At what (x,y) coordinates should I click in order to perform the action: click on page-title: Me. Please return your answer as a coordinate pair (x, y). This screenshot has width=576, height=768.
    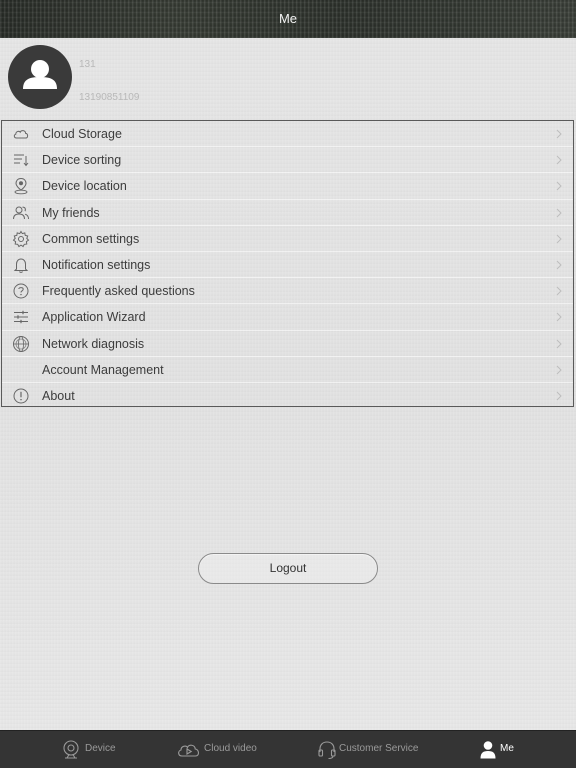
    Looking at the image, I should click on (288, 18).